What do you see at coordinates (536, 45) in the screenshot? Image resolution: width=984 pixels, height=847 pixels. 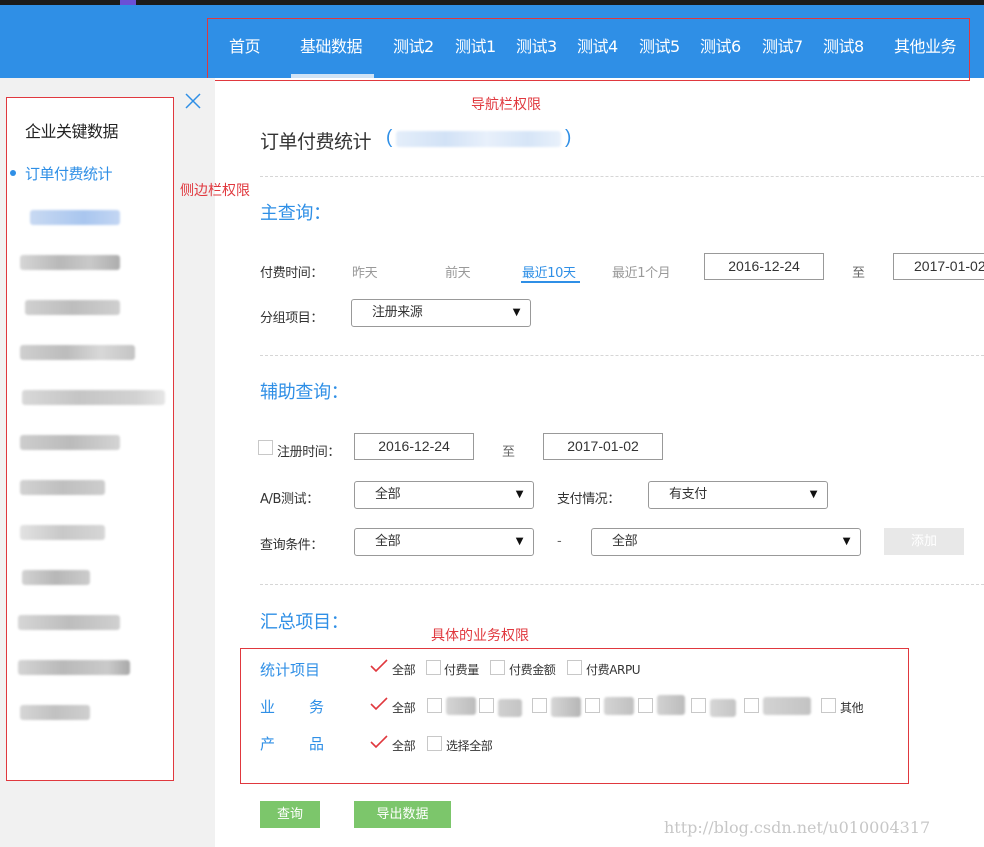 I see `nav-test3: 测试3` at bounding box center [536, 45].